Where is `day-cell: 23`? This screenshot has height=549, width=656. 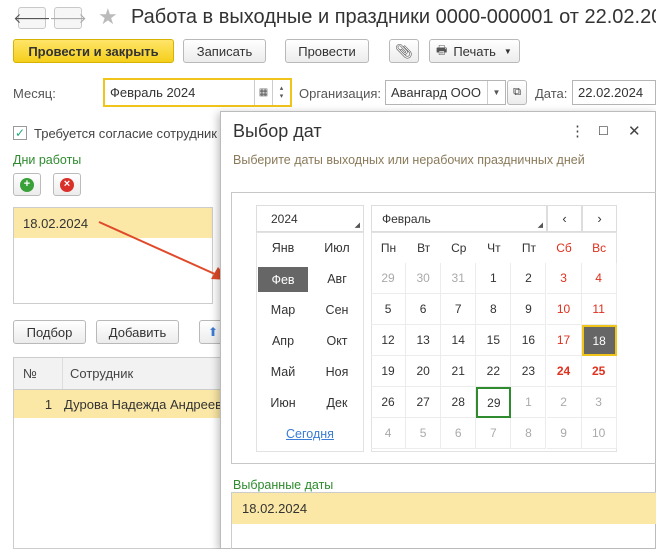 day-cell: 23 is located at coordinates (529, 371).